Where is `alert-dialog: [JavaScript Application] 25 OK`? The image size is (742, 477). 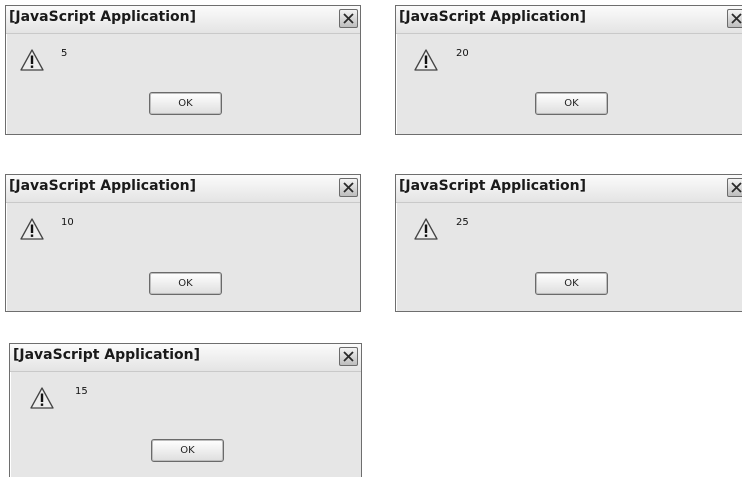
alert-dialog: [JavaScript Application] 25 OK is located at coordinates (568, 243).